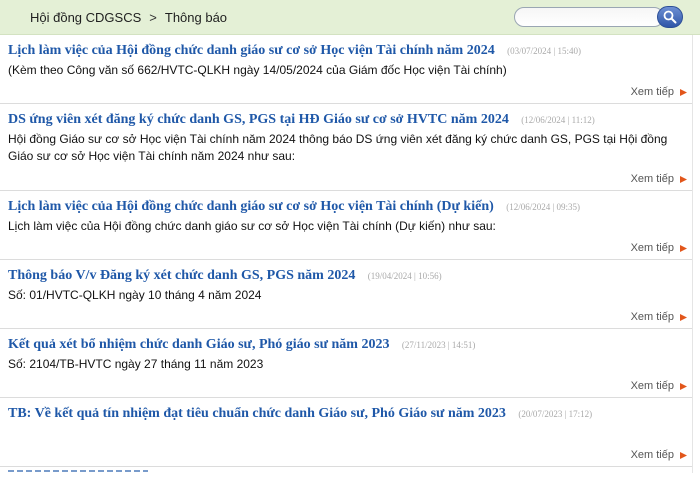 The width and height of the screenshot is (700, 485). I want to click on search-icon, so click(670, 17).